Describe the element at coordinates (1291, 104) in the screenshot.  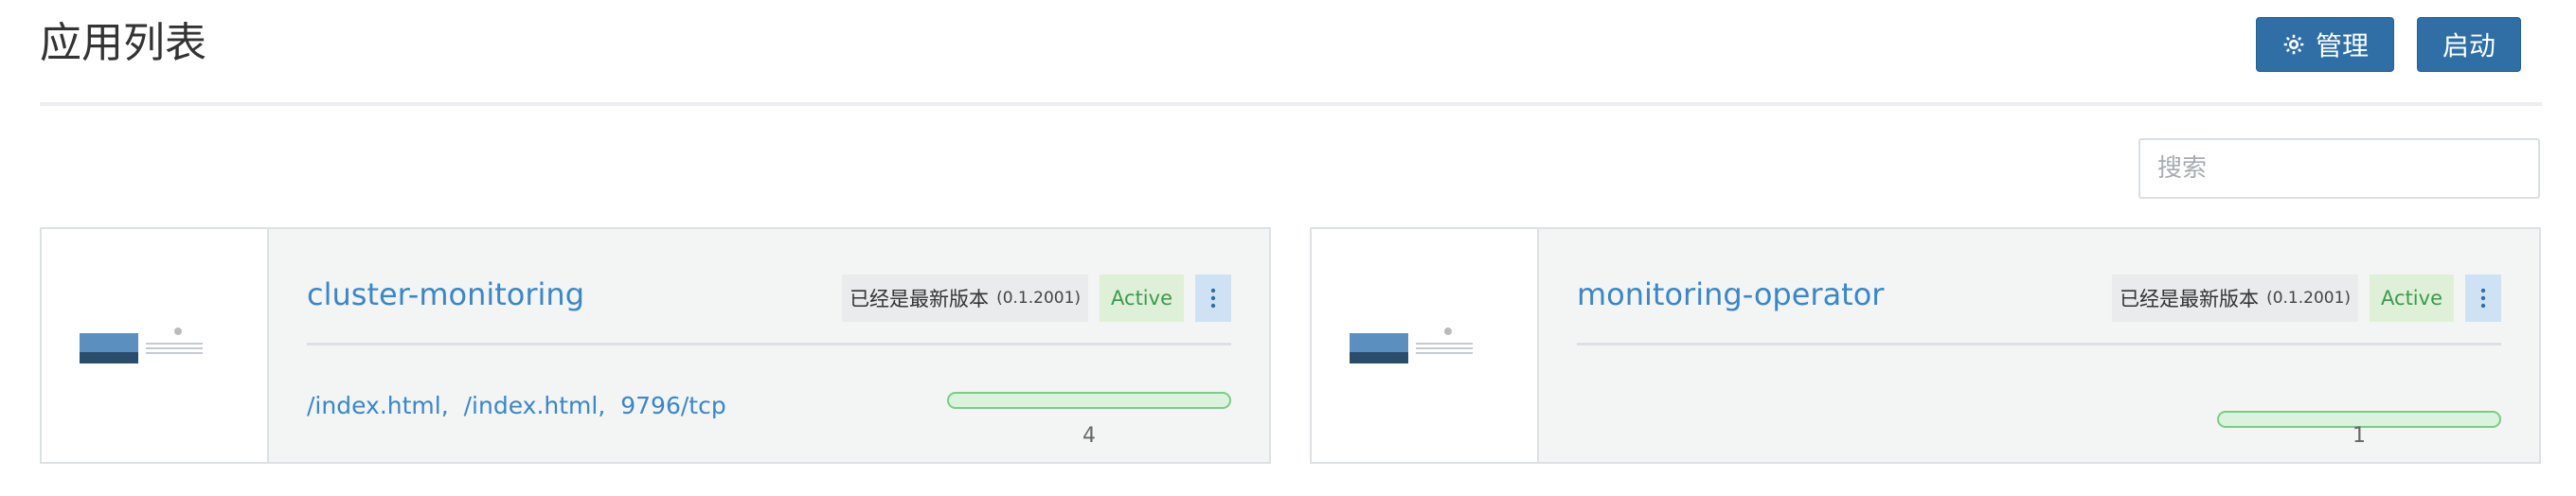
I see `header-divider` at that location.